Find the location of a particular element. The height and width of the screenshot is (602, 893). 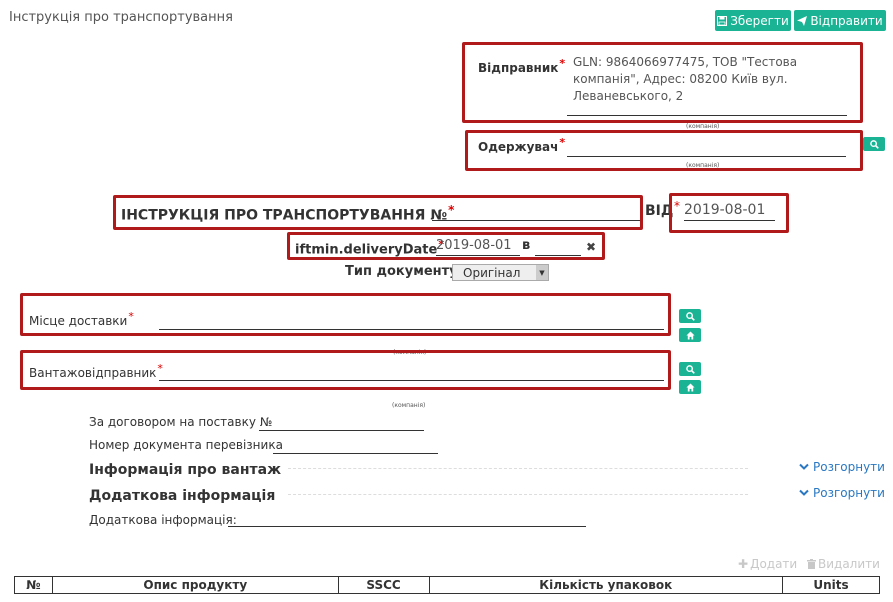

extra-info-expand: Розгорнути is located at coordinates (842, 493).